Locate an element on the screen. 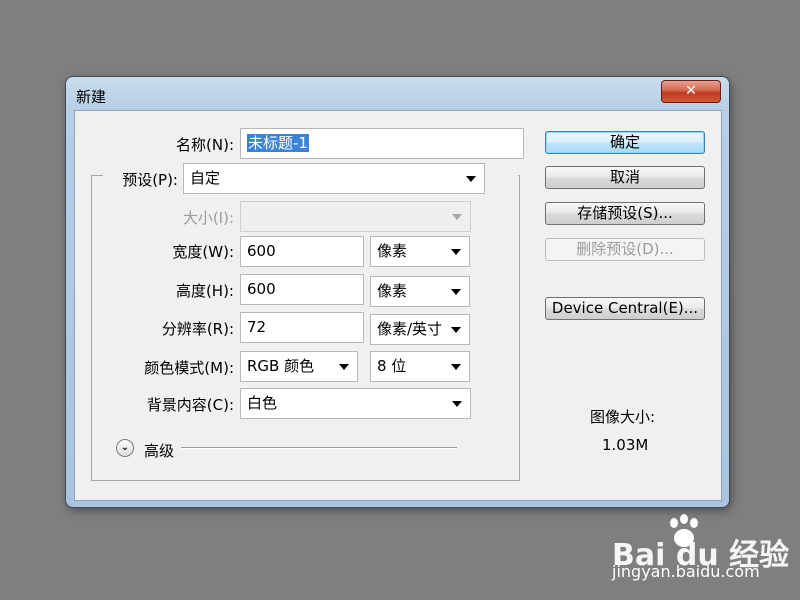 The image size is (800, 600). color-mode-select: RGB 颜色 is located at coordinates (299, 366).